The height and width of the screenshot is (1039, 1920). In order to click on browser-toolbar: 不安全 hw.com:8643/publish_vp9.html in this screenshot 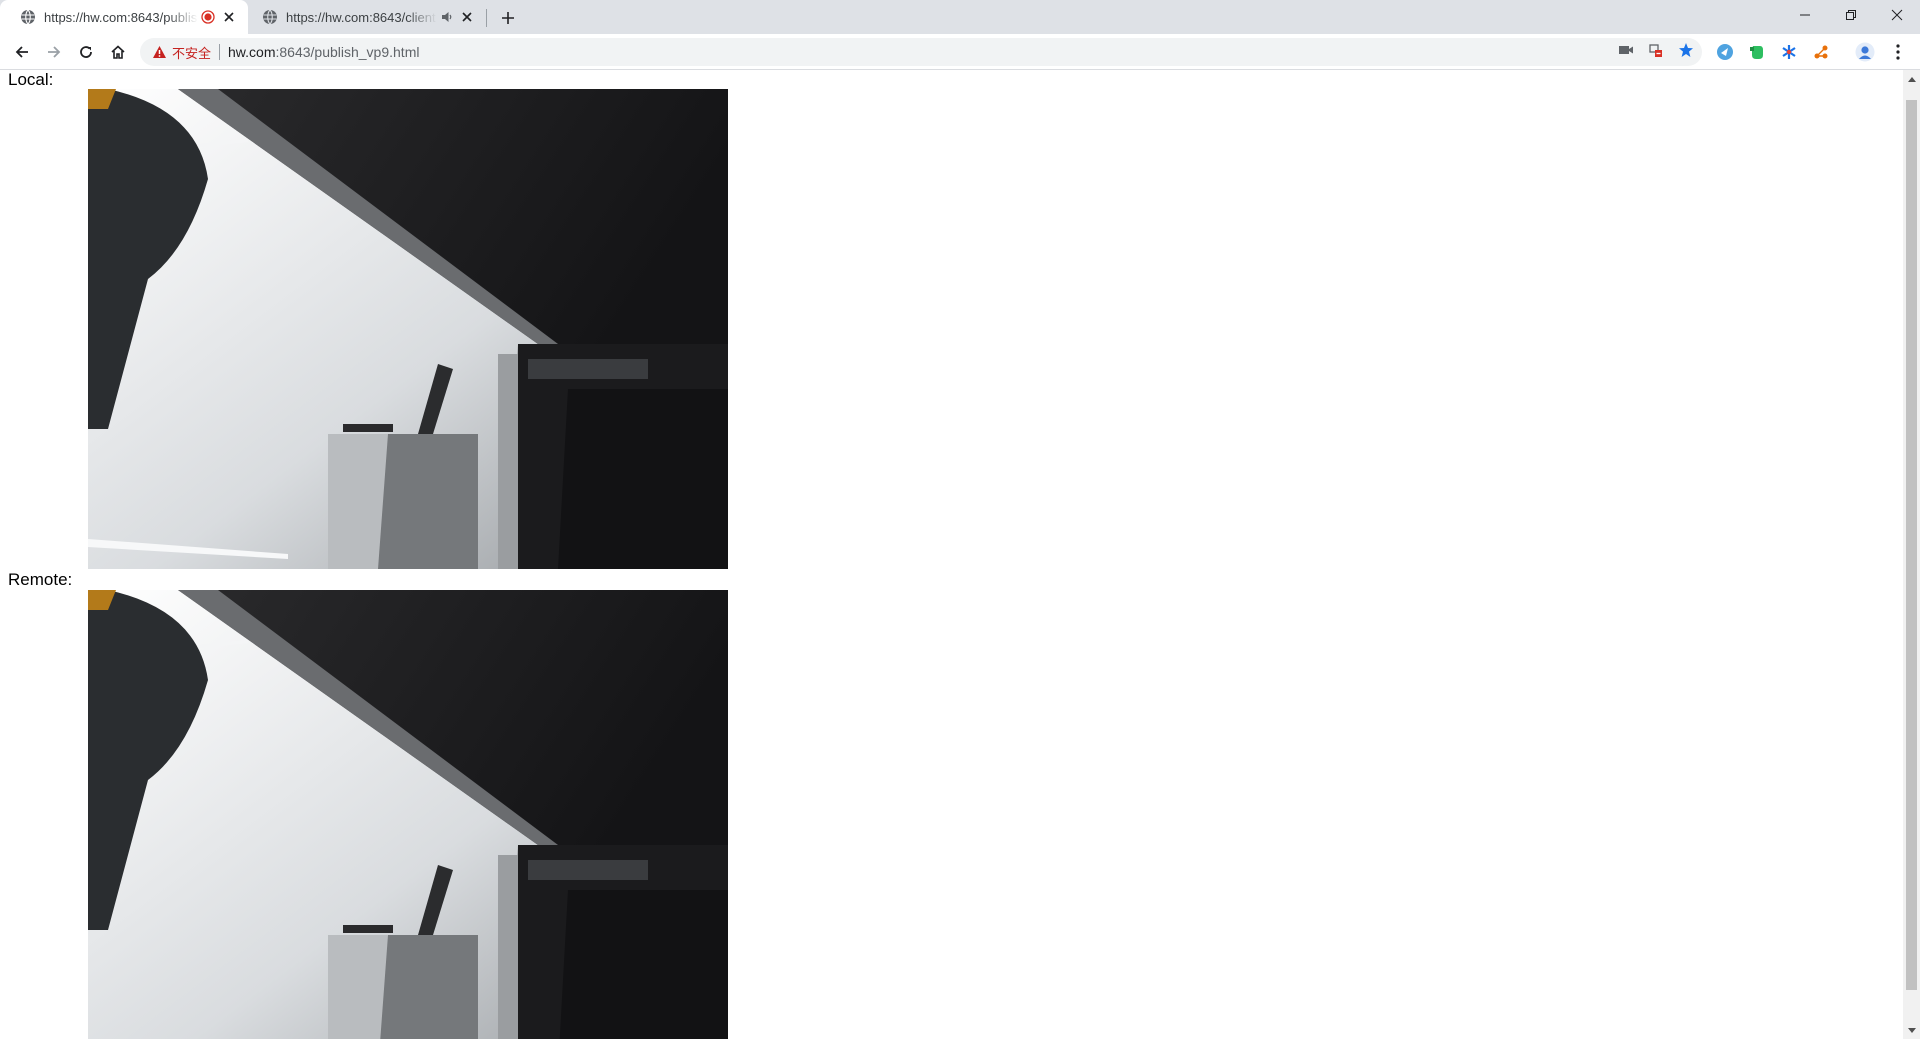, I will do `click(960, 65)`.